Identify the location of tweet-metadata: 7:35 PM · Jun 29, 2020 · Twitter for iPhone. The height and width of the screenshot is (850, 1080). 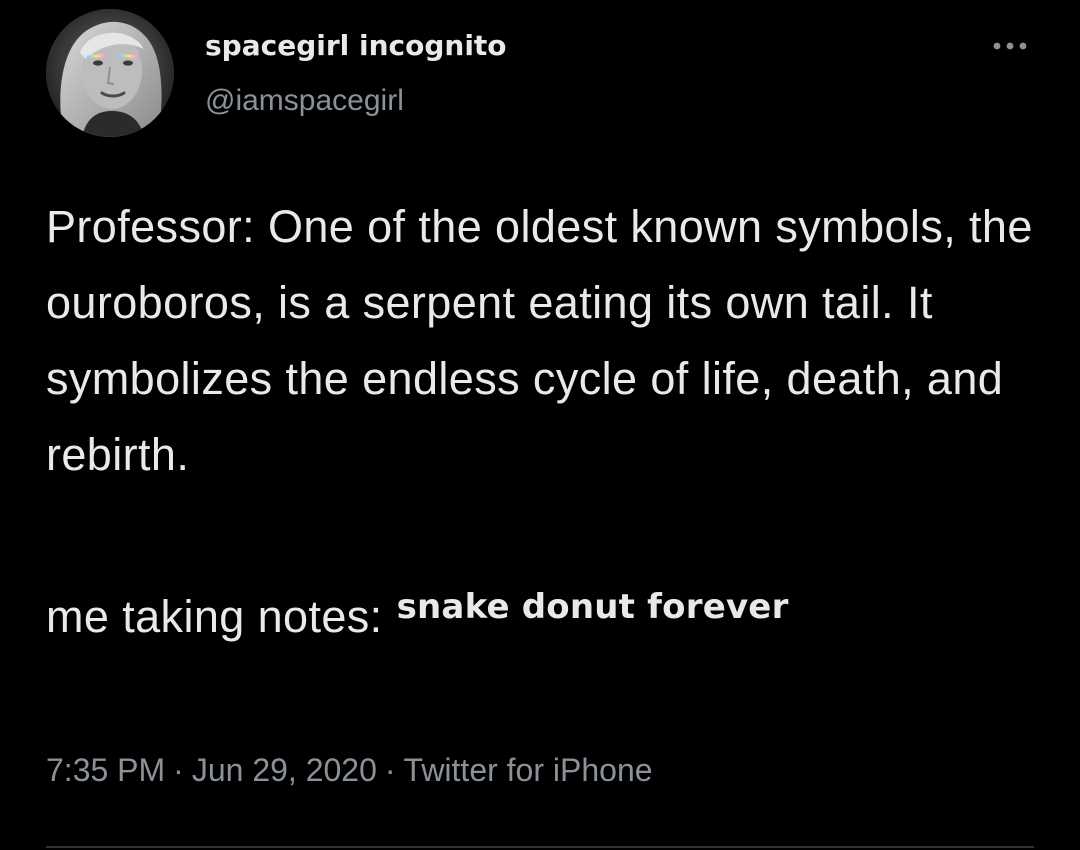
(349, 770).